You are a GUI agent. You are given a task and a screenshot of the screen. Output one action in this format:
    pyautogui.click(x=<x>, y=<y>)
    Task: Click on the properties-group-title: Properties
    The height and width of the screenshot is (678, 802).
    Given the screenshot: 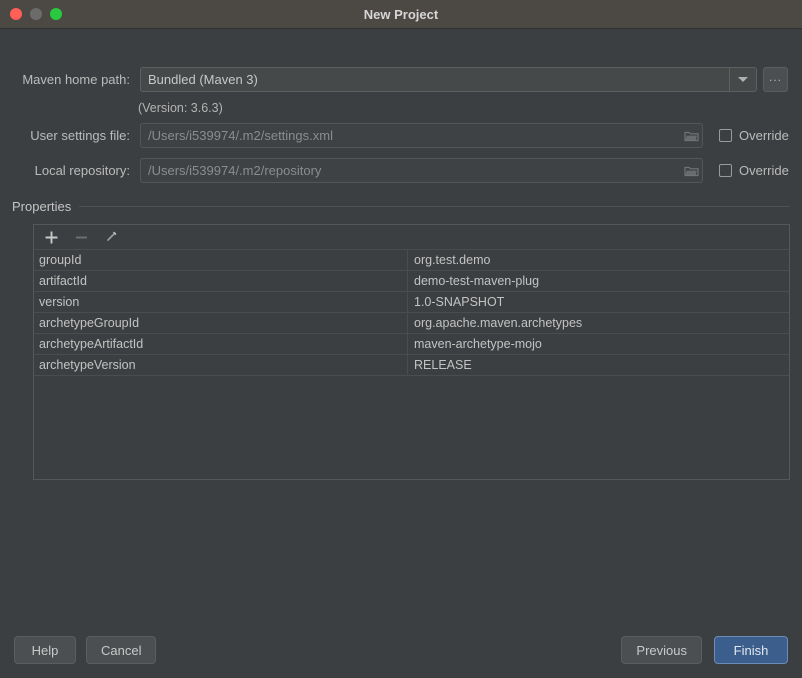 What is the action you would take?
    pyautogui.click(x=42, y=206)
    